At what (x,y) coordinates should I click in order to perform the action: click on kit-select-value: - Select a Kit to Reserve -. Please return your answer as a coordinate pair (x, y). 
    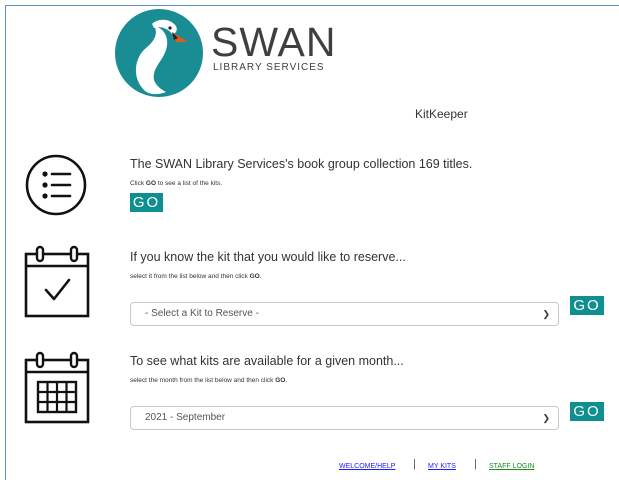
    Looking at the image, I should click on (202, 313).